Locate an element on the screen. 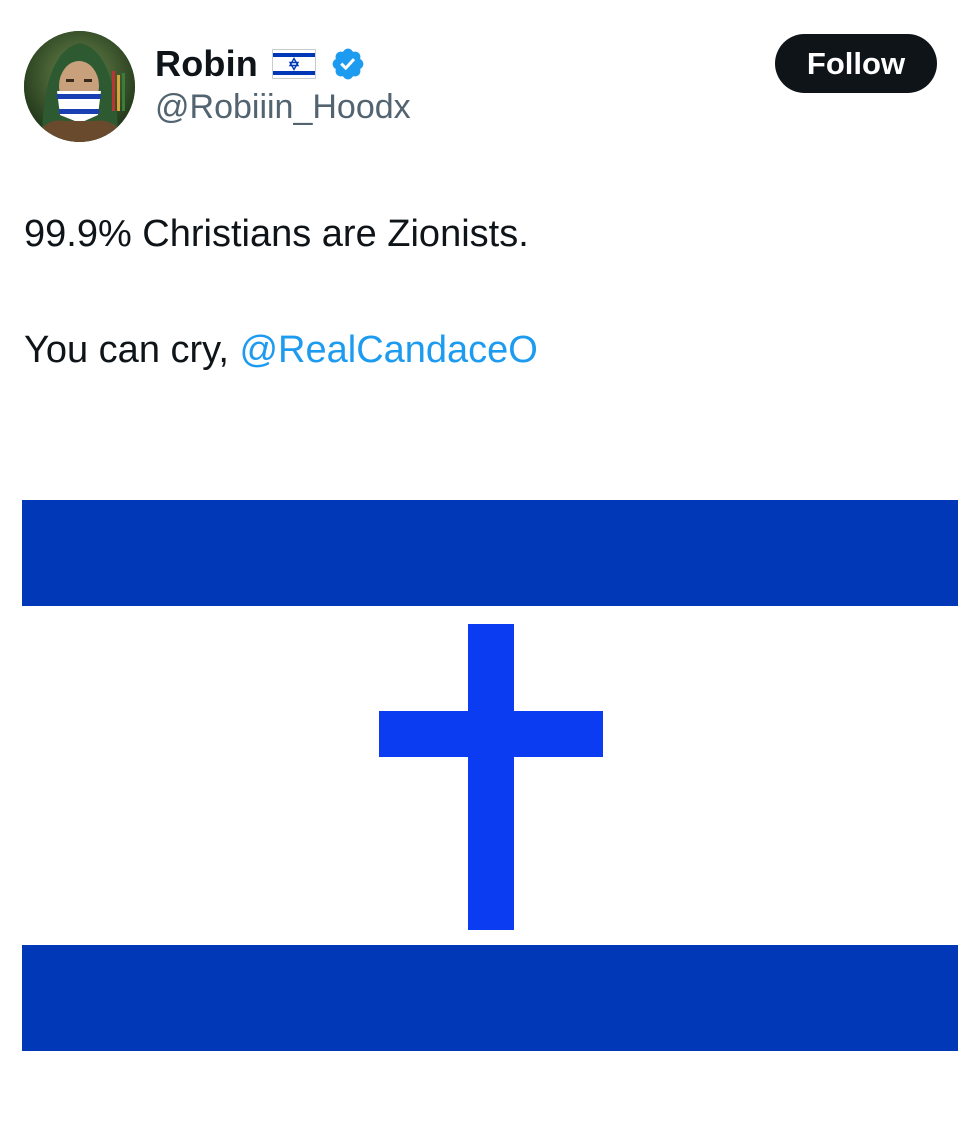 This screenshot has width=980, height=1136. tweet-text-line-2: You can cry, @RealCandaceO is located at coordinates (281, 350).